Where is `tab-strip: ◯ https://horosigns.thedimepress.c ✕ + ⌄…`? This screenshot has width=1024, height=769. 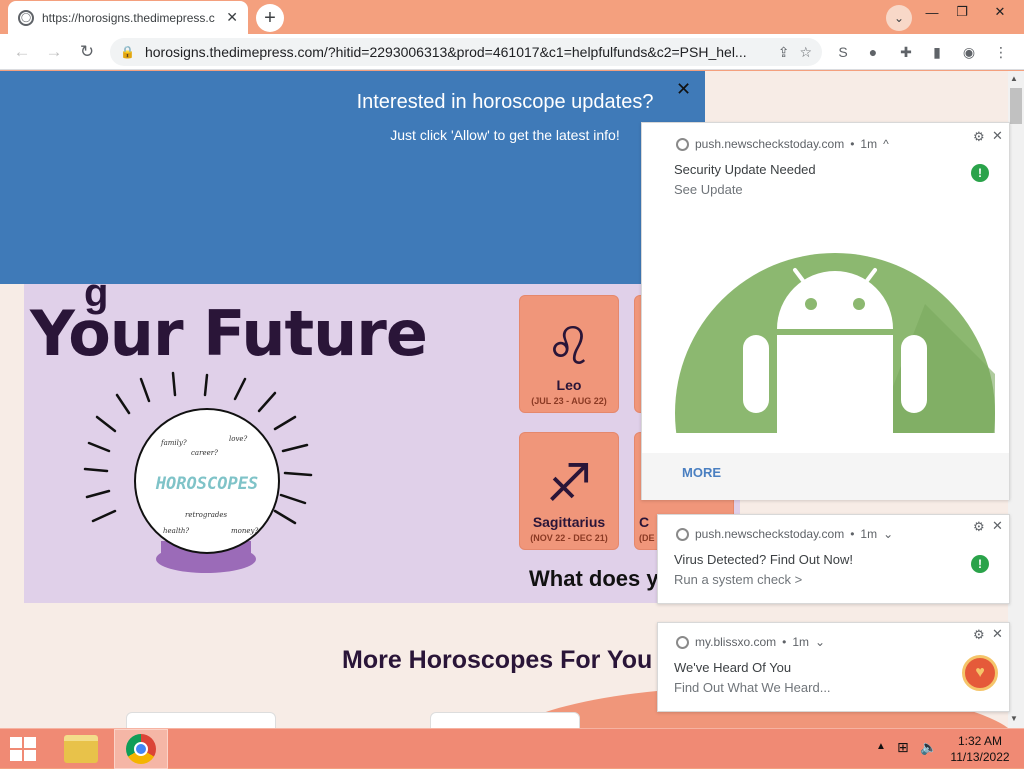 tab-strip: ◯ https://horosigns.thedimepress.c ✕ + ⌄… is located at coordinates (512, 17).